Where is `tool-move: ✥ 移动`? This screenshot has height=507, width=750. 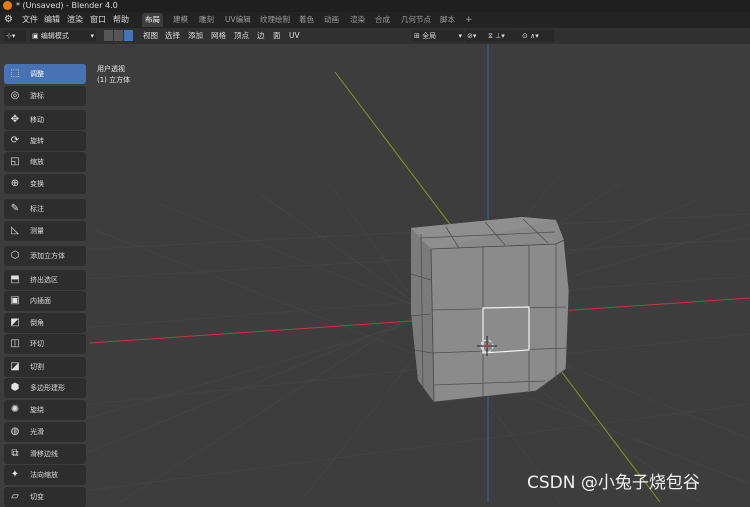
tool-move: ✥ 移动 is located at coordinates (45, 120).